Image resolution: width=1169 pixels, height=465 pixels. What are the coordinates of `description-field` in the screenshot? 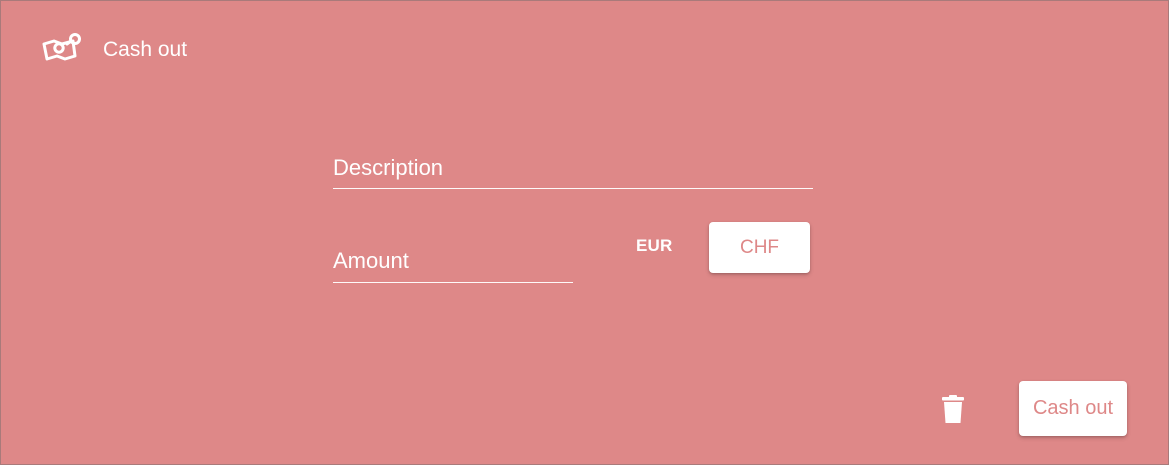 It's located at (573, 172).